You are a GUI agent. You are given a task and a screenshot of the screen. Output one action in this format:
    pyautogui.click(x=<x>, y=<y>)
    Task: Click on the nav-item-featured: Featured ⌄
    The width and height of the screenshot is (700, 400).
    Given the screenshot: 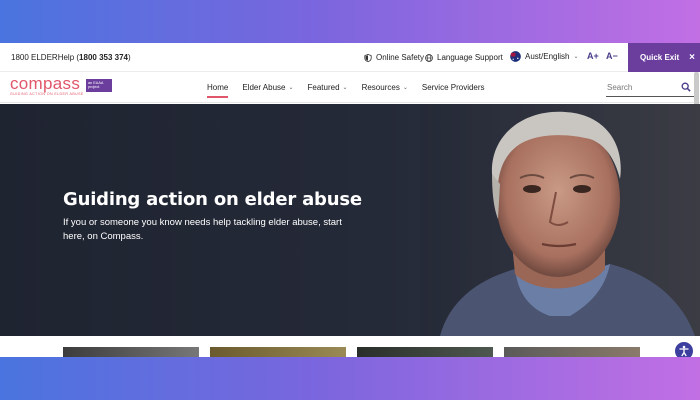 What is the action you would take?
    pyautogui.click(x=328, y=87)
    